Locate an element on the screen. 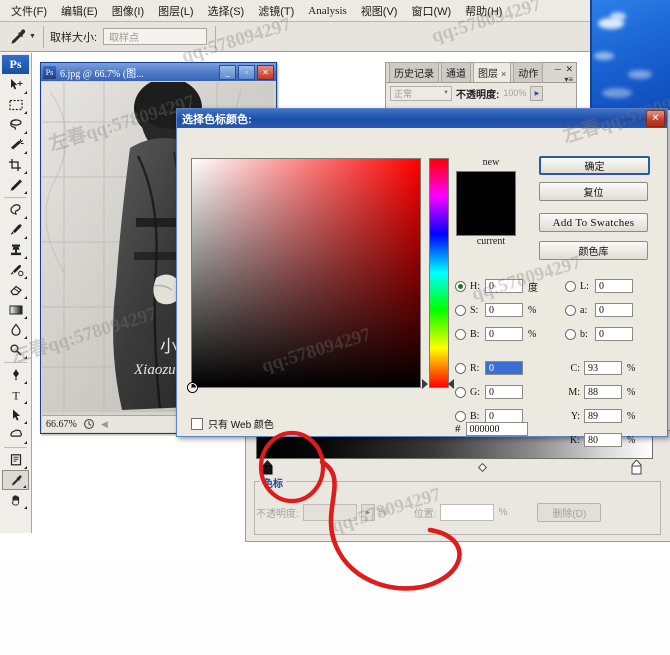 The width and height of the screenshot is (670, 655). menu-item-file: 文件(F) is located at coordinates (29, 11).